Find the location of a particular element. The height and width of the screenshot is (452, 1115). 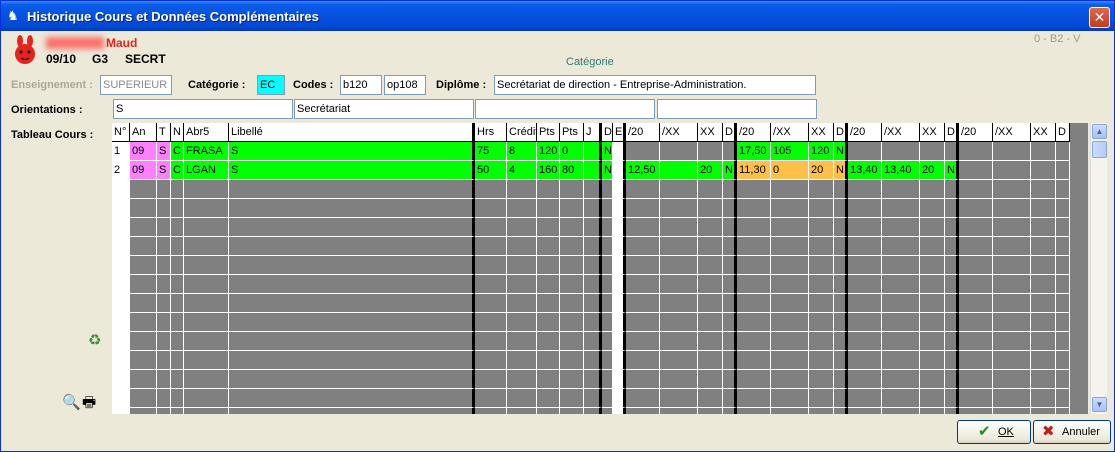

table-cell: 50 is located at coordinates (491, 170).